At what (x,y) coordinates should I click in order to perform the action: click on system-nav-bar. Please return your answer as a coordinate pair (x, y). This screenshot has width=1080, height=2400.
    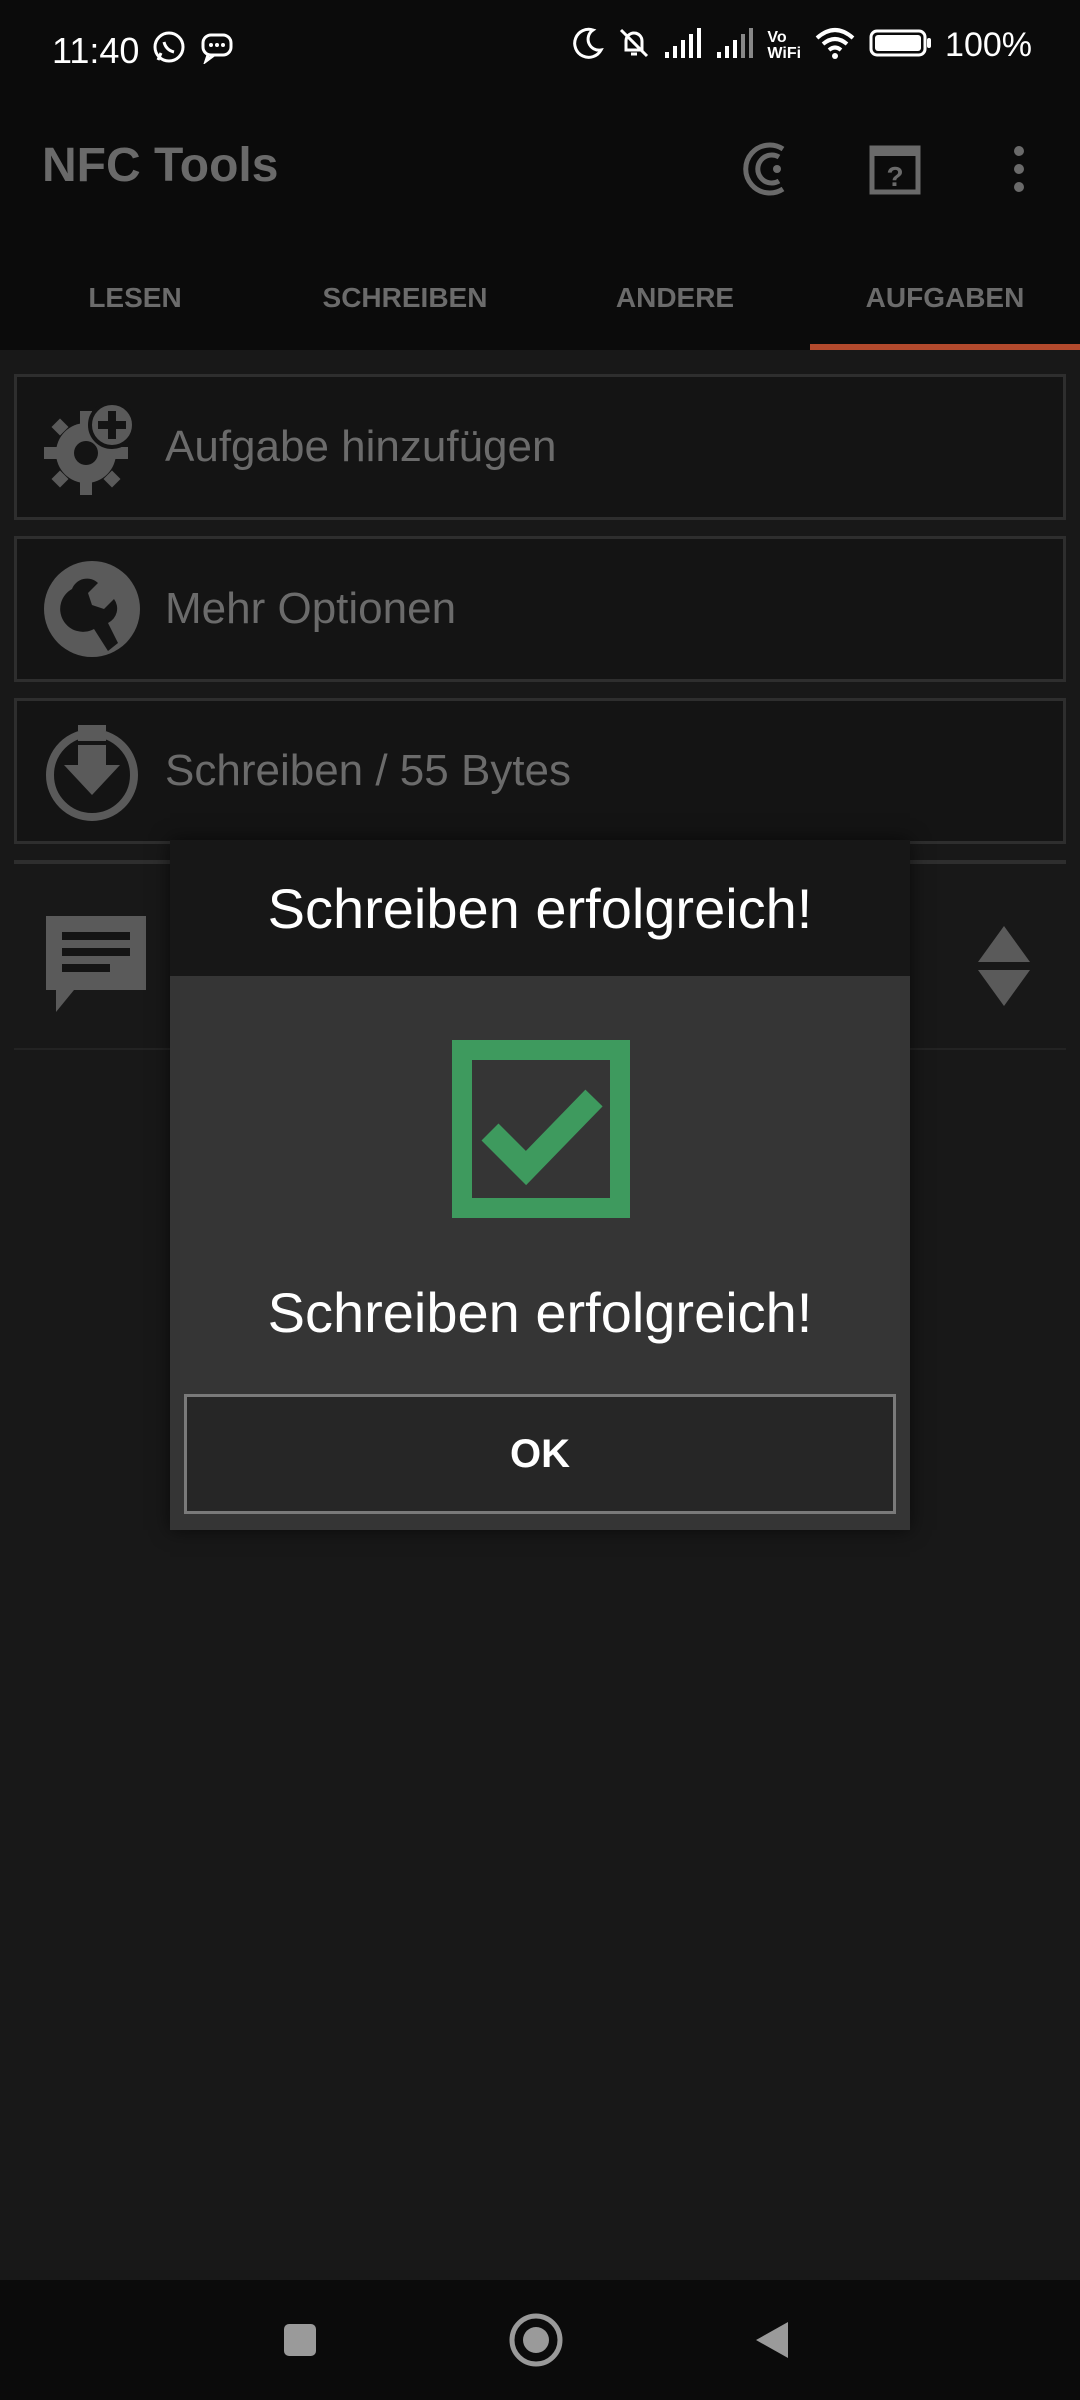
    Looking at the image, I should click on (540, 2340).